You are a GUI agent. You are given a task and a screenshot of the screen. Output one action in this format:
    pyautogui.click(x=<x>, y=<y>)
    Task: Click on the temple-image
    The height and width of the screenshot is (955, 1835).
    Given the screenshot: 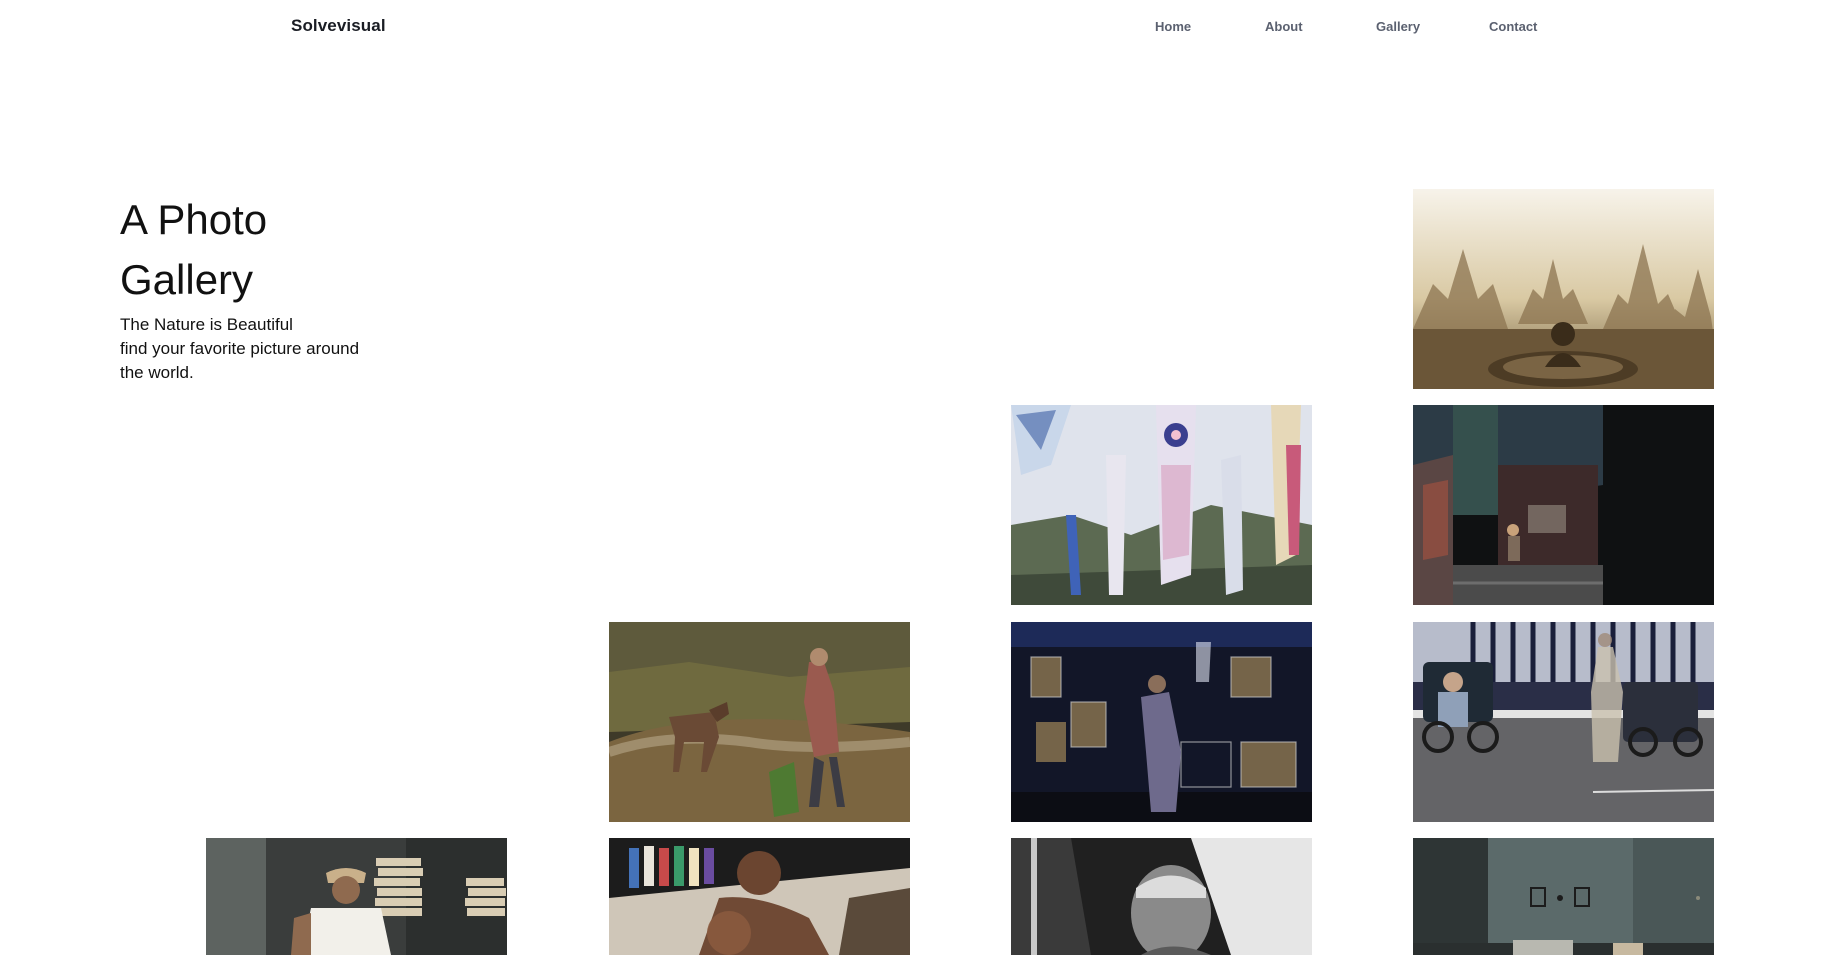 What is the action you would take?
    pyautogui.click(x=1563, y=289)
    